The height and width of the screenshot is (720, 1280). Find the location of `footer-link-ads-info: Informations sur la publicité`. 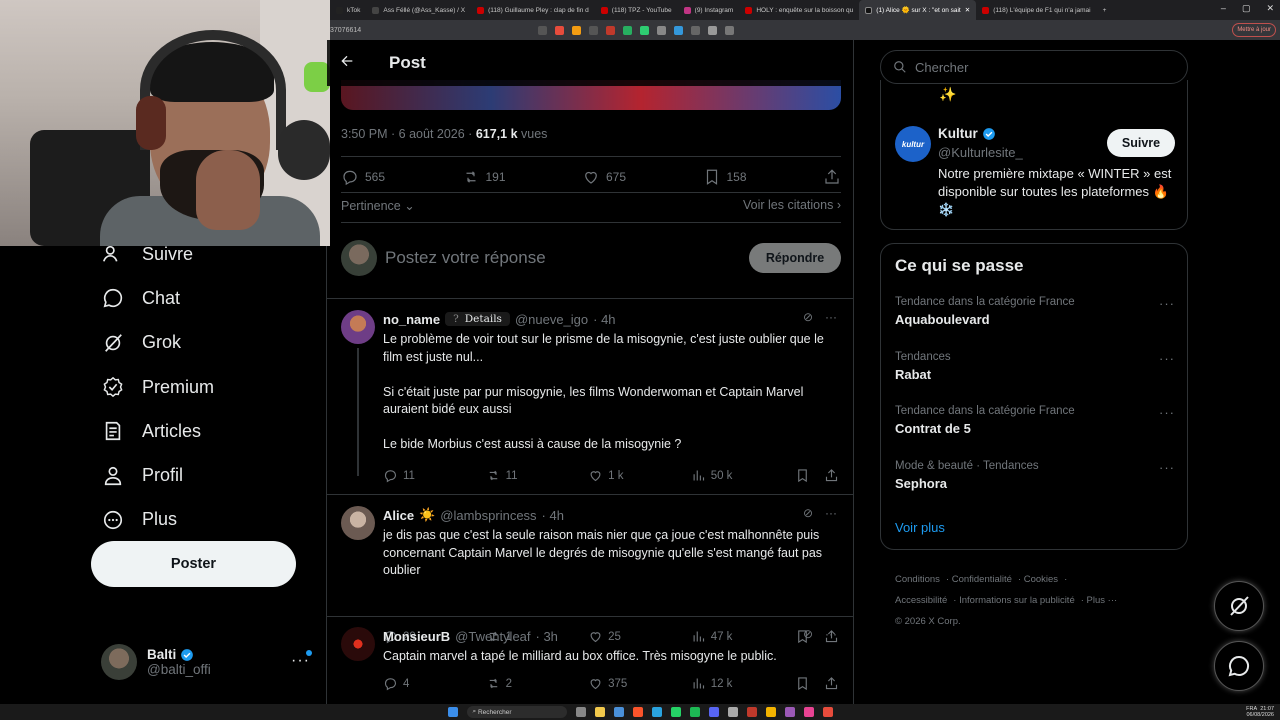

footer-link-ads-info: Informations sur la publicité is located at coordinates (1017, 600).